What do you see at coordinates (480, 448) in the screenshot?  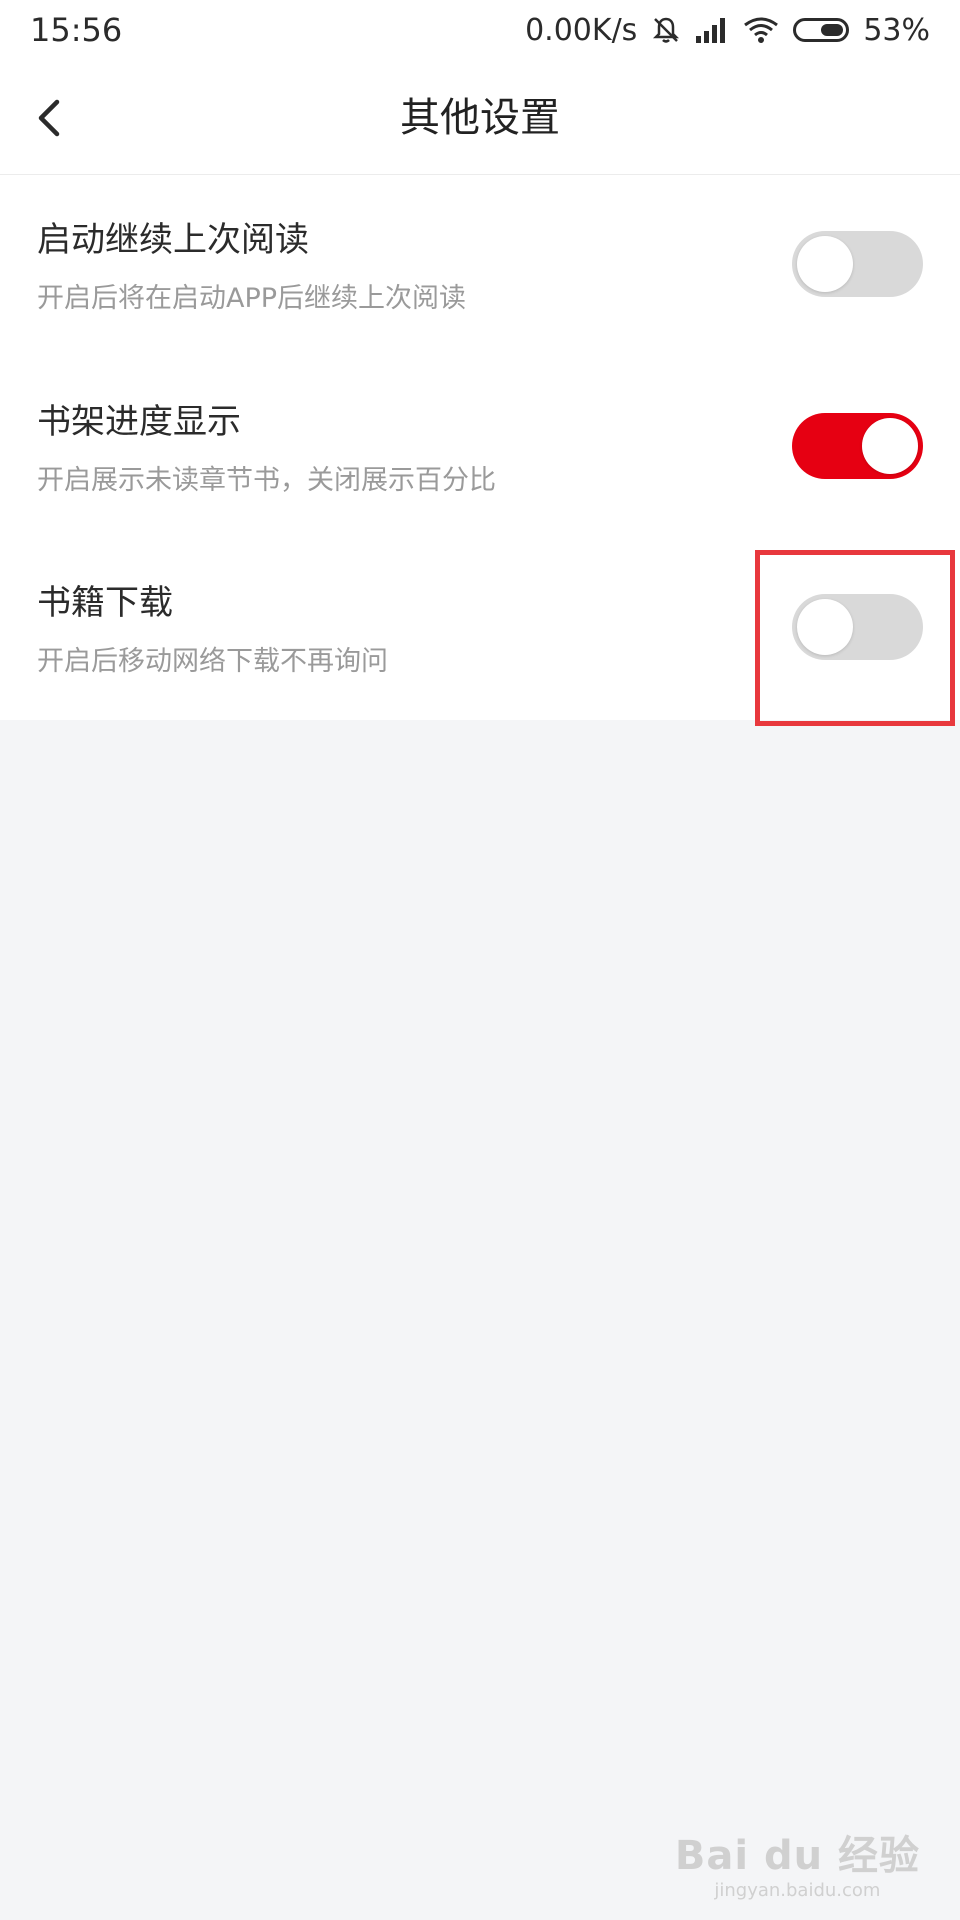 I see `setting-row-shelf-progress: 书架进度显示 开启展示未读章节书，关闭展示百分比` at bounding box center [480, 448].